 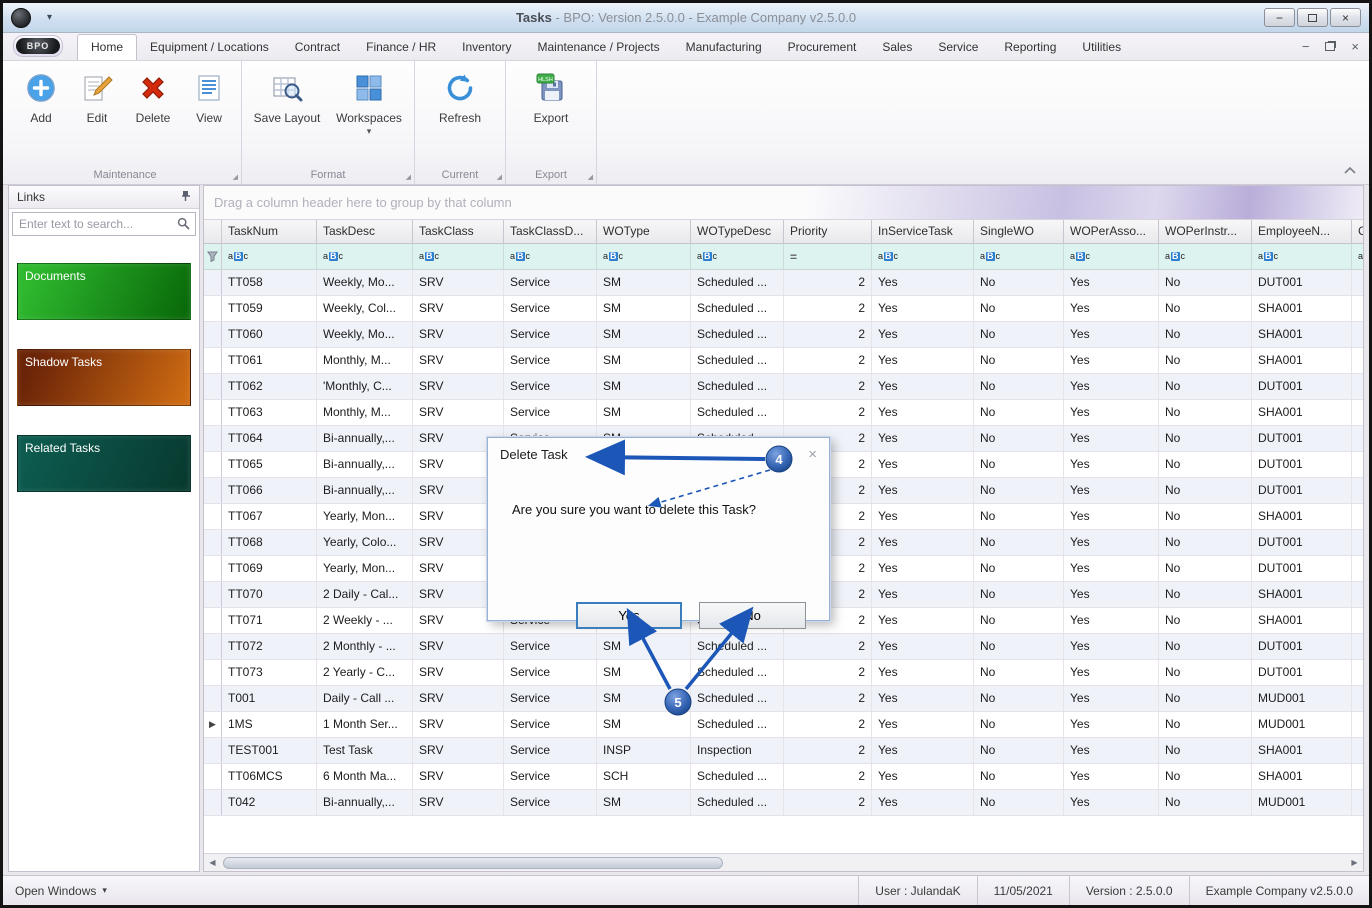 I want to click on column-header-InServiceTask: InServiceTask, so click(x=923, y=231).